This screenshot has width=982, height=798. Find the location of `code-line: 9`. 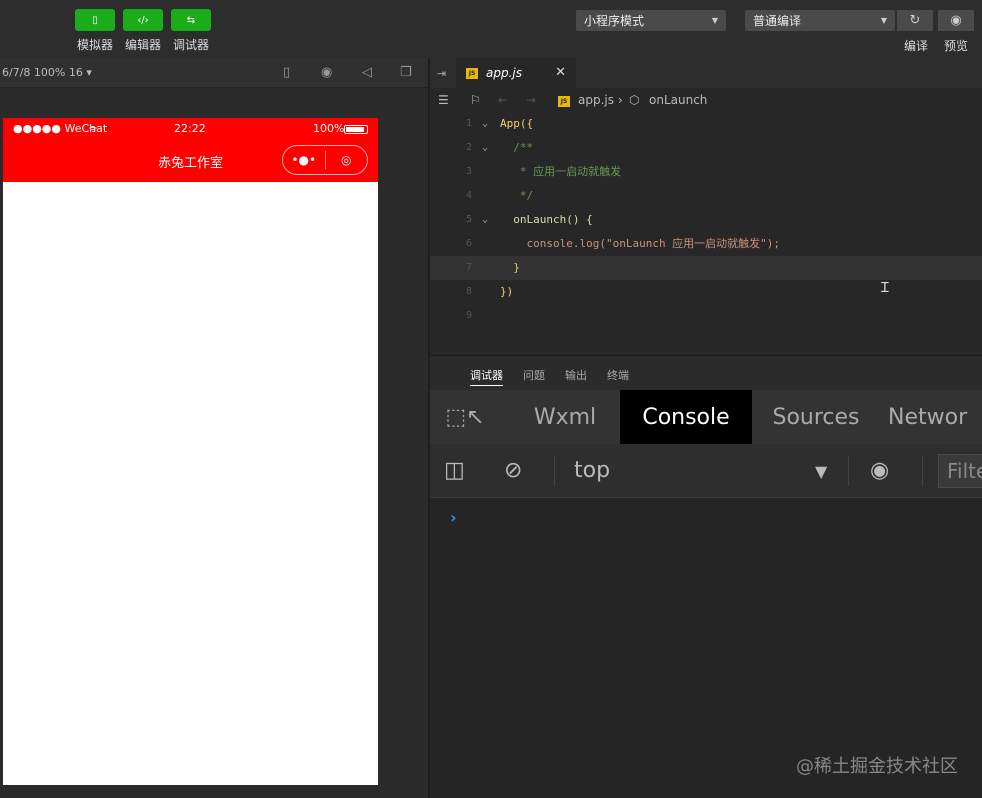

code-line: 9 is located at coordinates (706, 316).